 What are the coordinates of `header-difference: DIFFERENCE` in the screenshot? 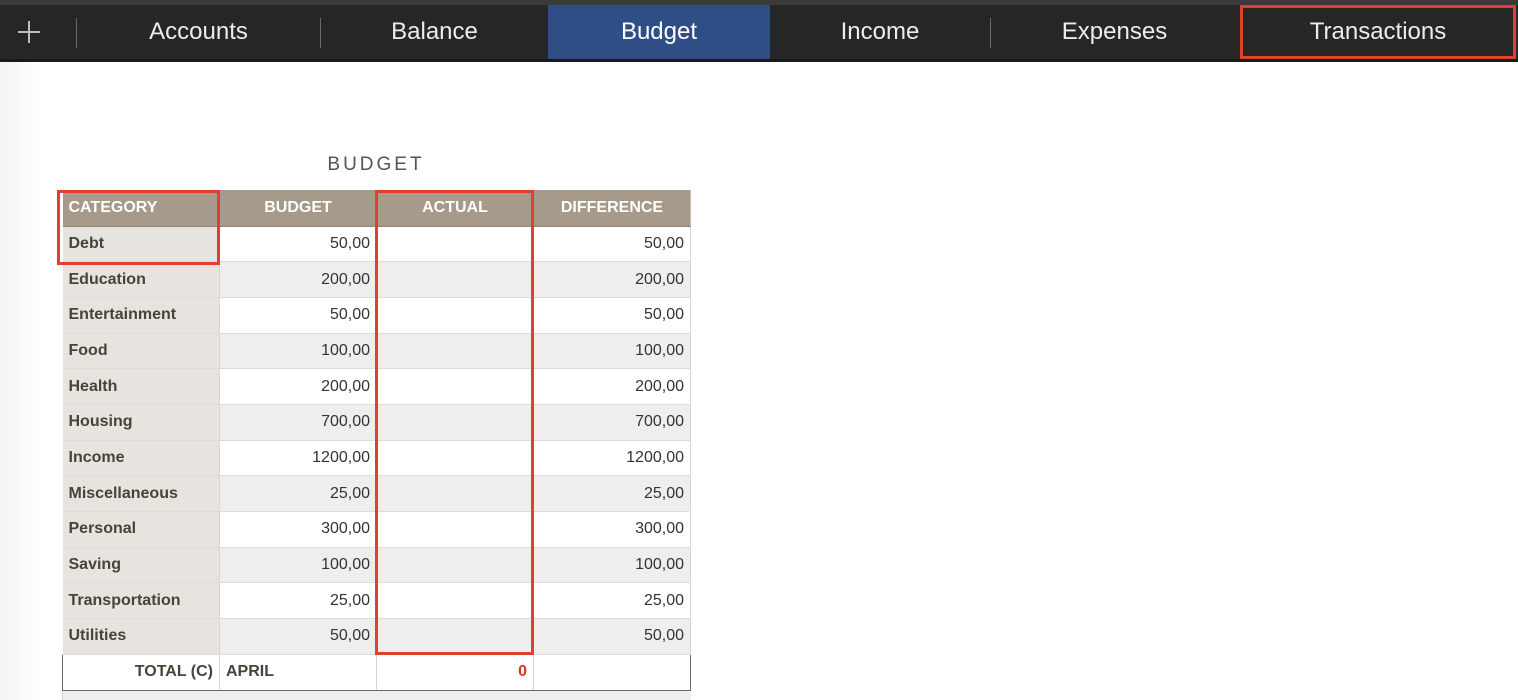 It's located at (612, 208).